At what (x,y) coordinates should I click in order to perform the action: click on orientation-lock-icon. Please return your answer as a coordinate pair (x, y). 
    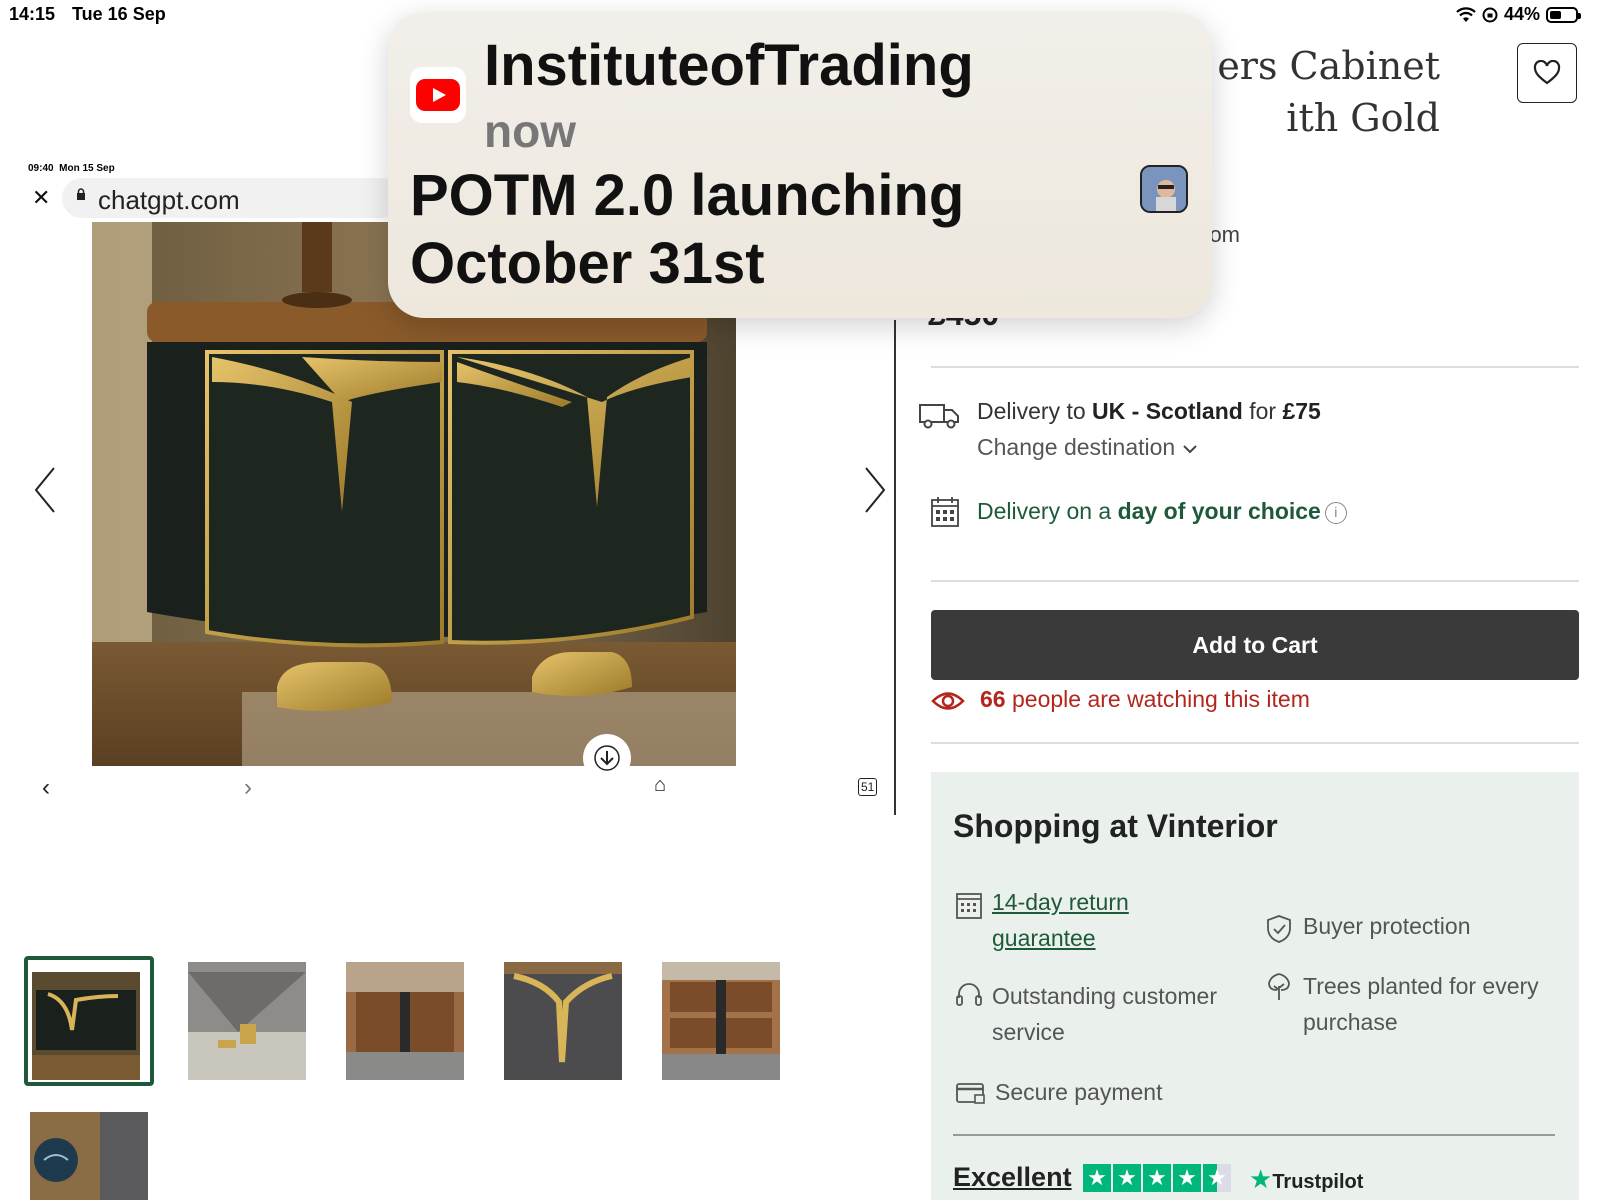
    Looking at the image, I should click on (1490, 14).